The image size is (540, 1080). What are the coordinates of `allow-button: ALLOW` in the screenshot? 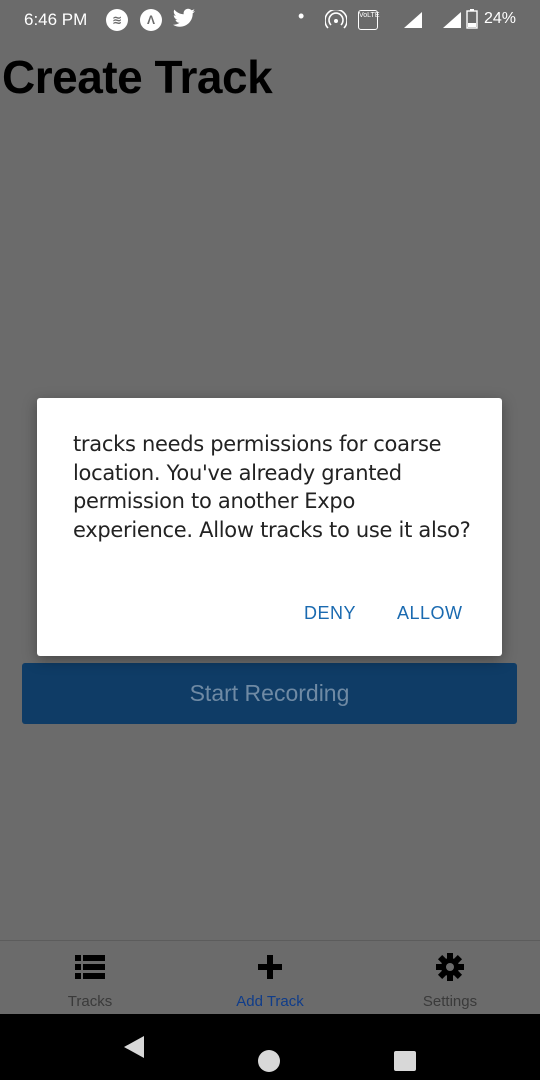 It's located at (430, 613).